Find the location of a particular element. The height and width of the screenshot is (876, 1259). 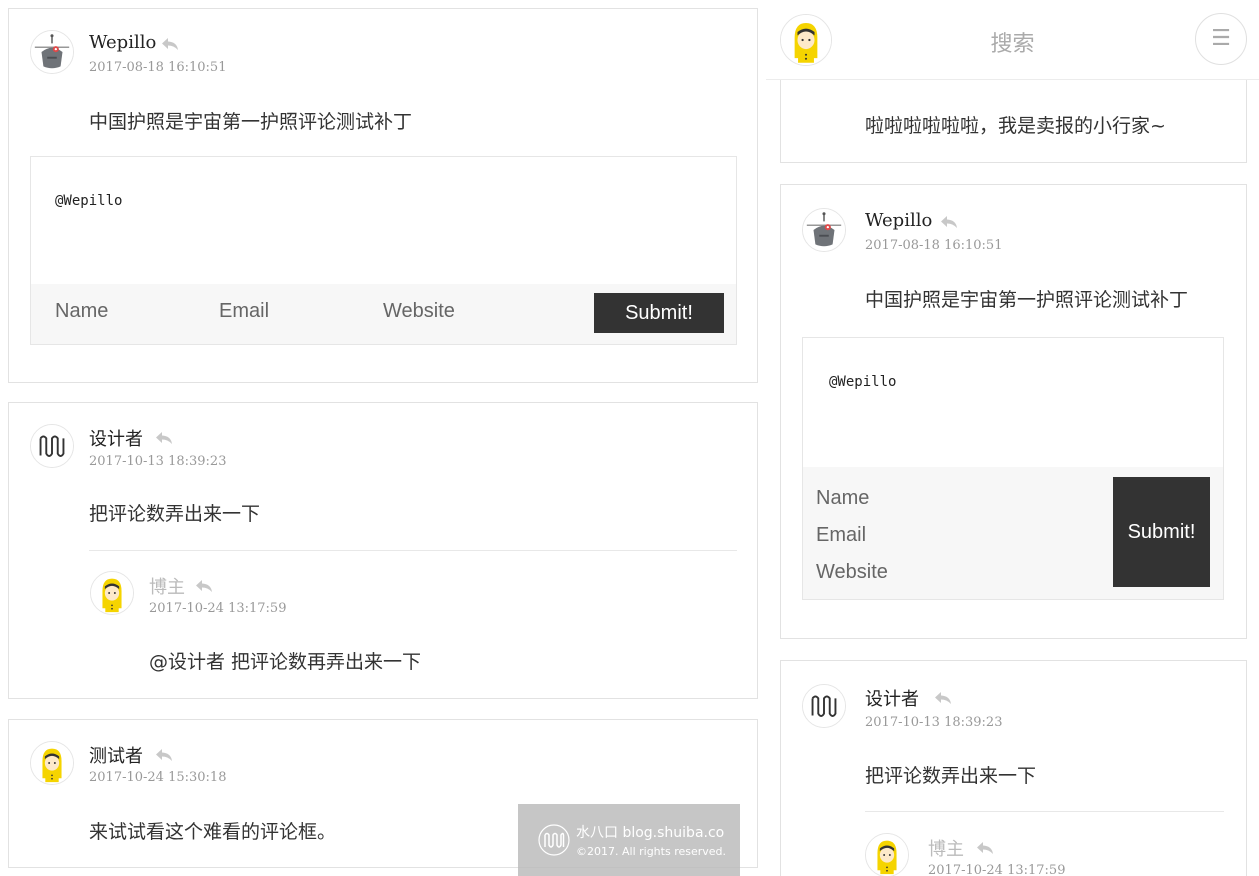

search-title: 搜索 is located at coordinates (1012, 42).